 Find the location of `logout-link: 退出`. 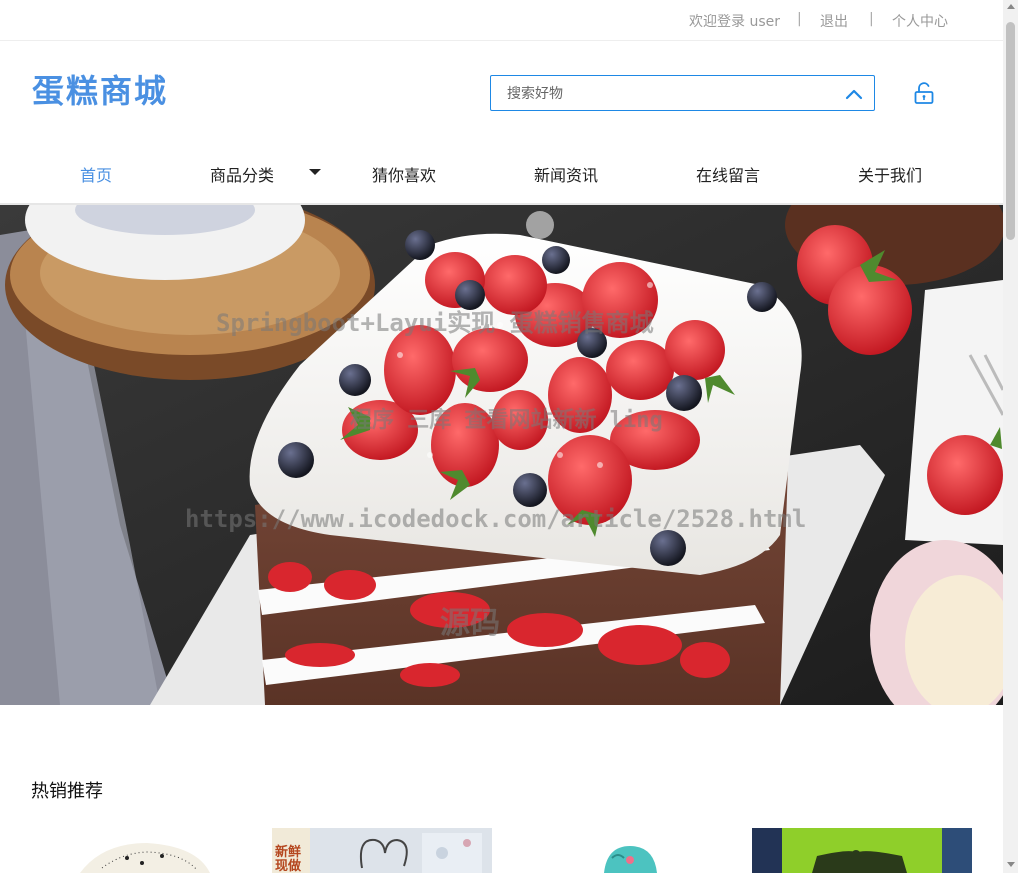

logout-link: 退出 is located at coordinates (834, 21).